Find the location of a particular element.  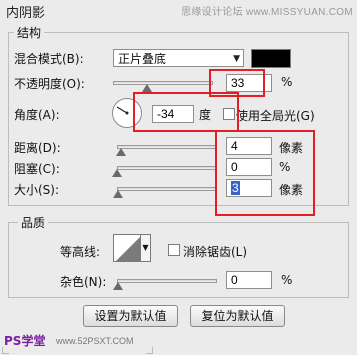

choke-label: 阻塞(C): is located at coordinates (37, 169).